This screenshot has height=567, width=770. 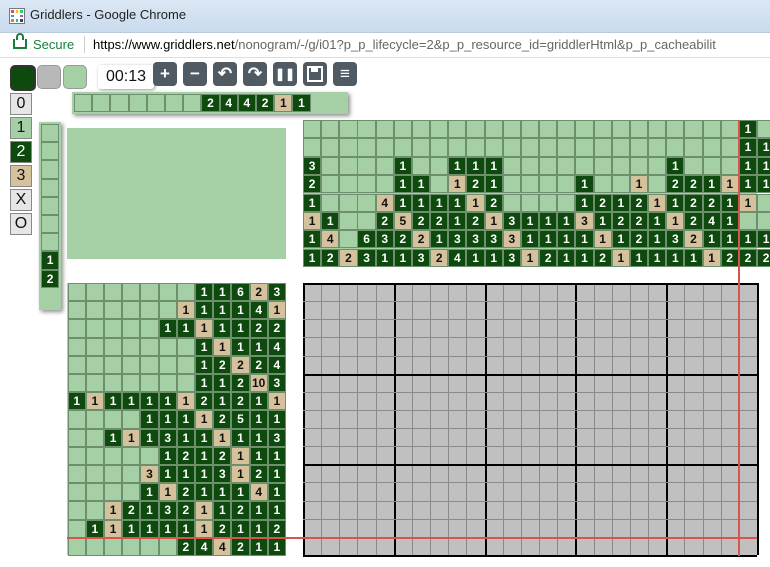 I want to click on column-clue: 3, so click(x=511, y=239).